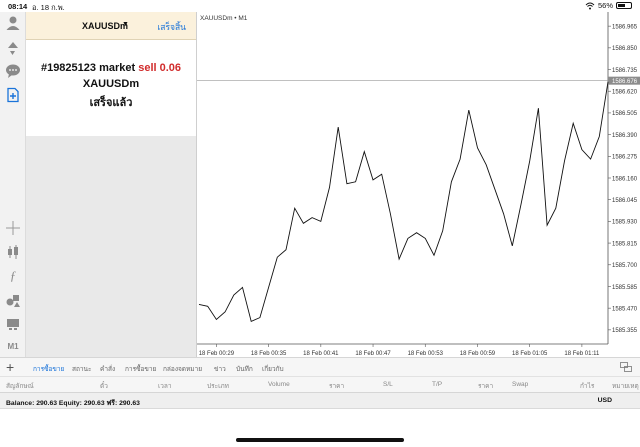  Describe the element at coordinates (13, 276) in the screenshot. I see `indicators-icon: ƒ` at that location.